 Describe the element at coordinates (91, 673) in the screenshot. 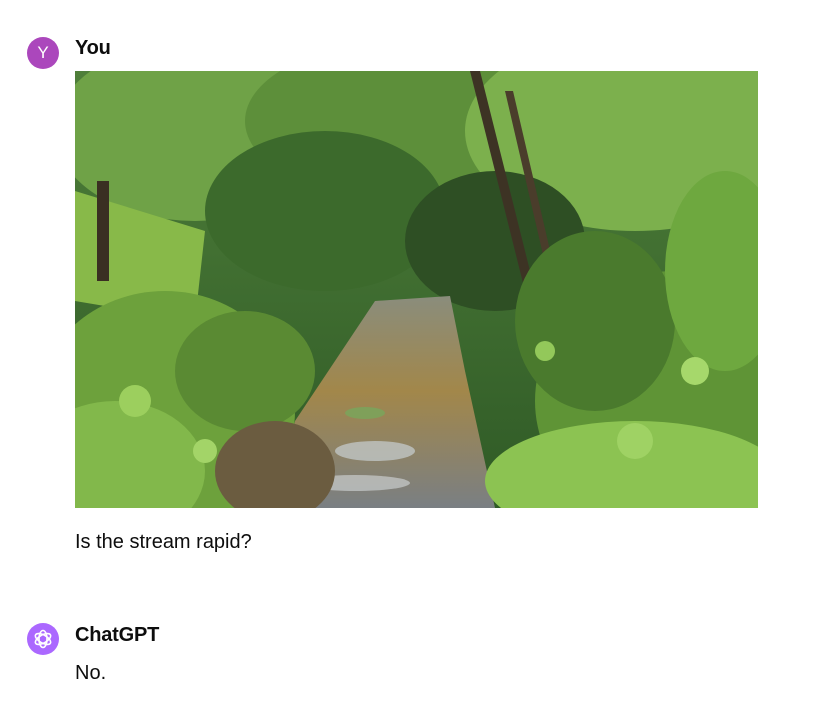

I see `assistant-message-text: No.` at that location.